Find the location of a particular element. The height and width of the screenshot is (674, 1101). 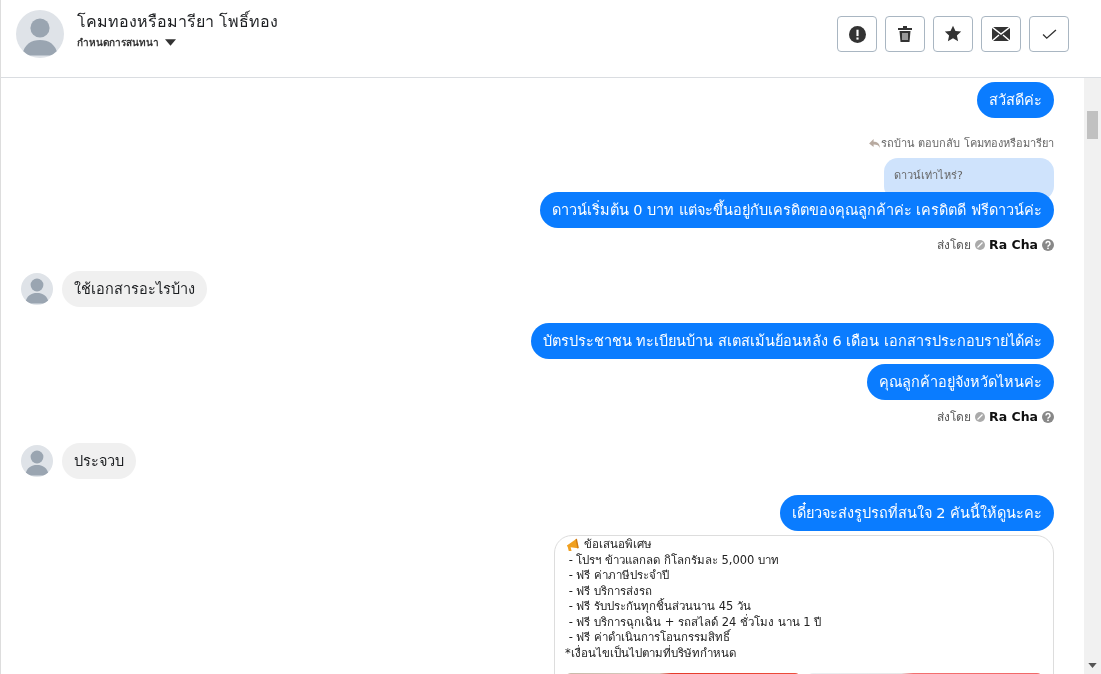

star-button is located at coordinates (953, 34).